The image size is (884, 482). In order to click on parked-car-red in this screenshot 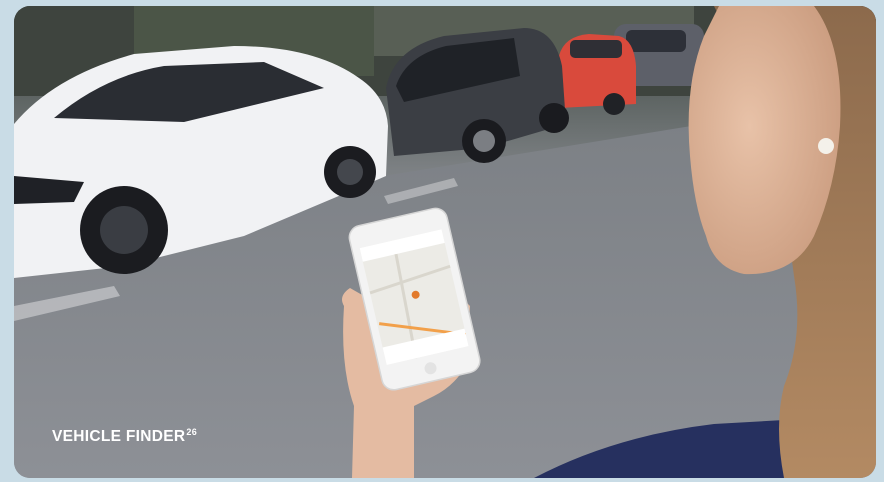, I will do `click(597, 74)`.